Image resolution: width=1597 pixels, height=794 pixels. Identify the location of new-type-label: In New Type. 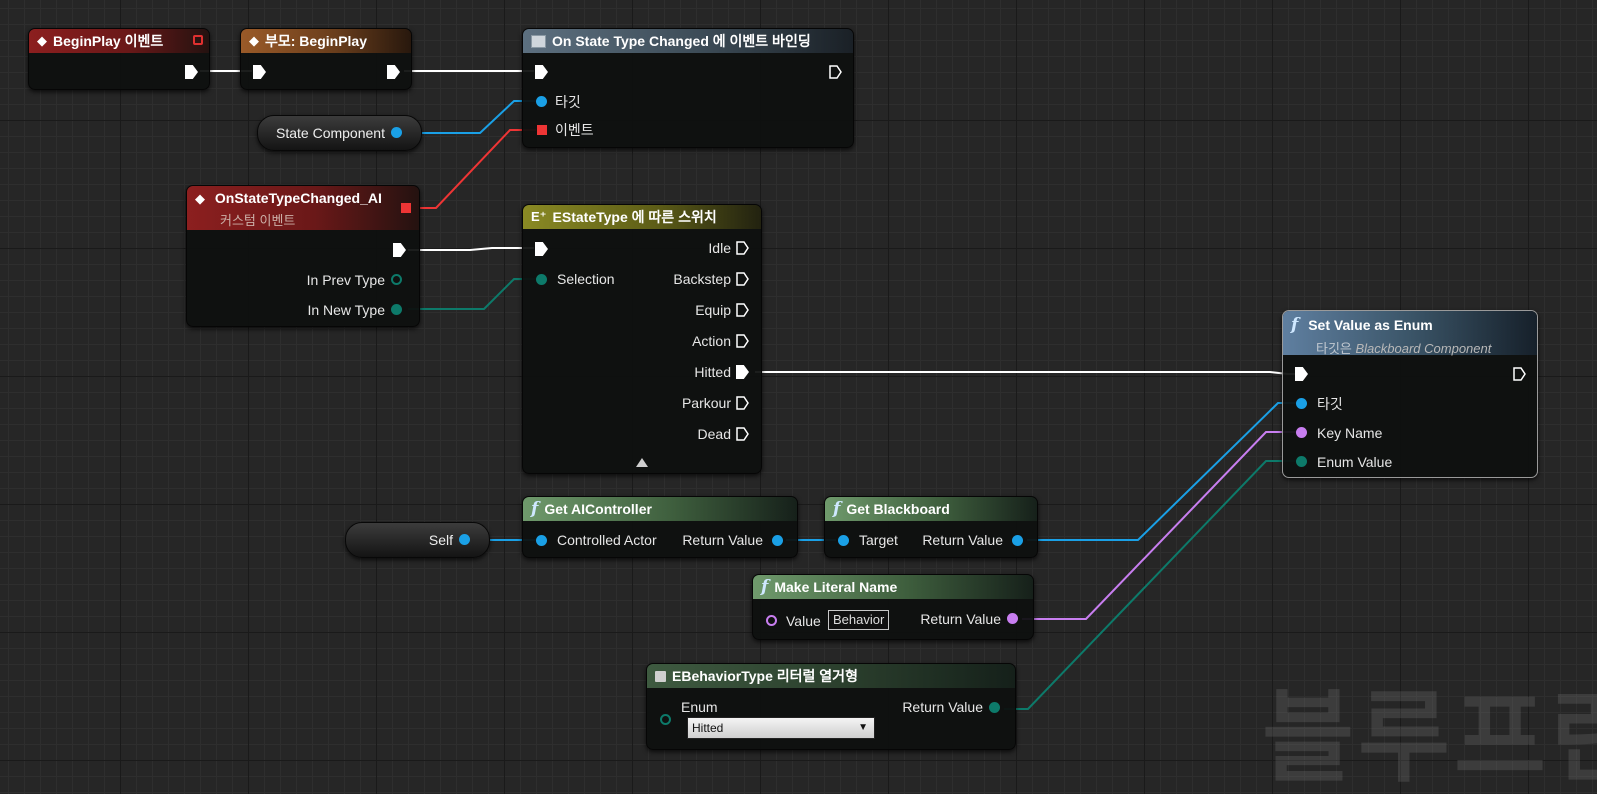
(346, 310).